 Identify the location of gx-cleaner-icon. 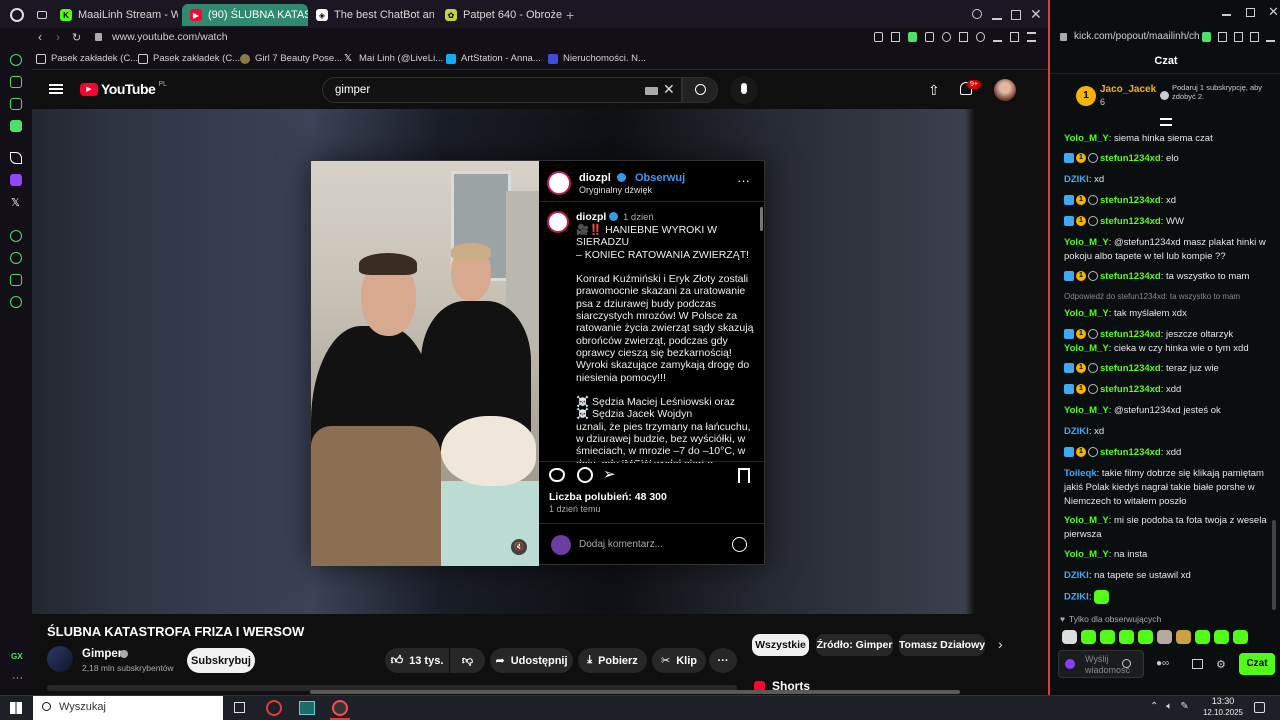
(16, 104).